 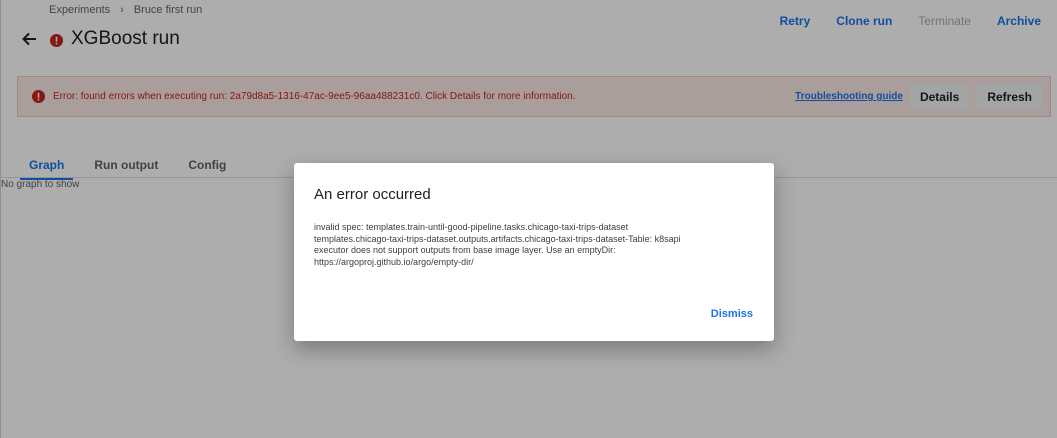 I want to click on dialog-title: An error occurred, so click(x=372, y=194).